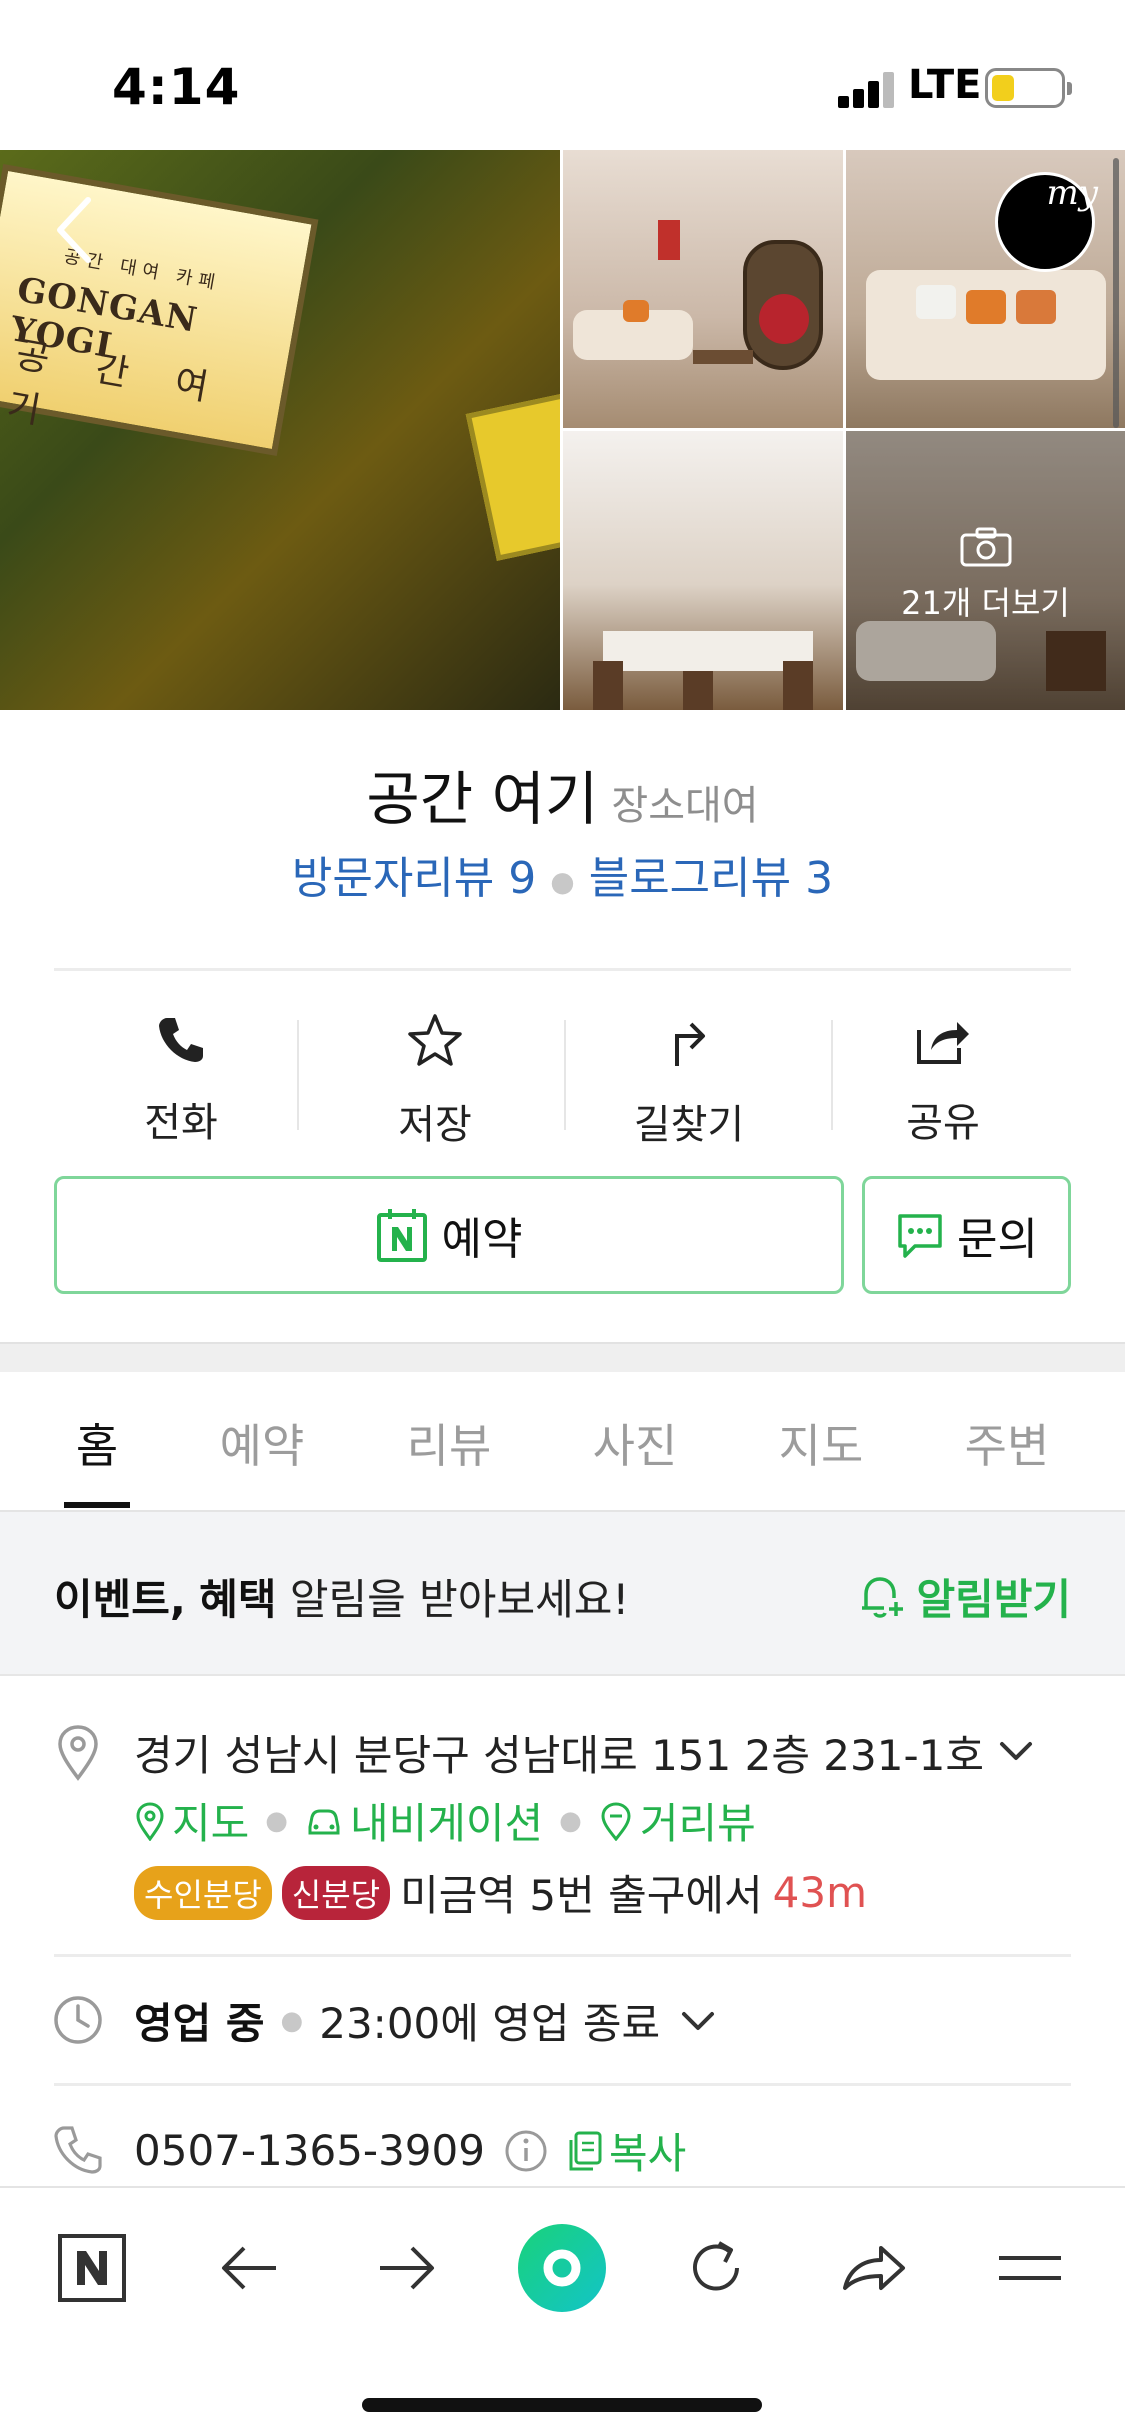  Describe the element at coordinates (92, 2268) in the screenshot. I see `naver-home-button` at that location.